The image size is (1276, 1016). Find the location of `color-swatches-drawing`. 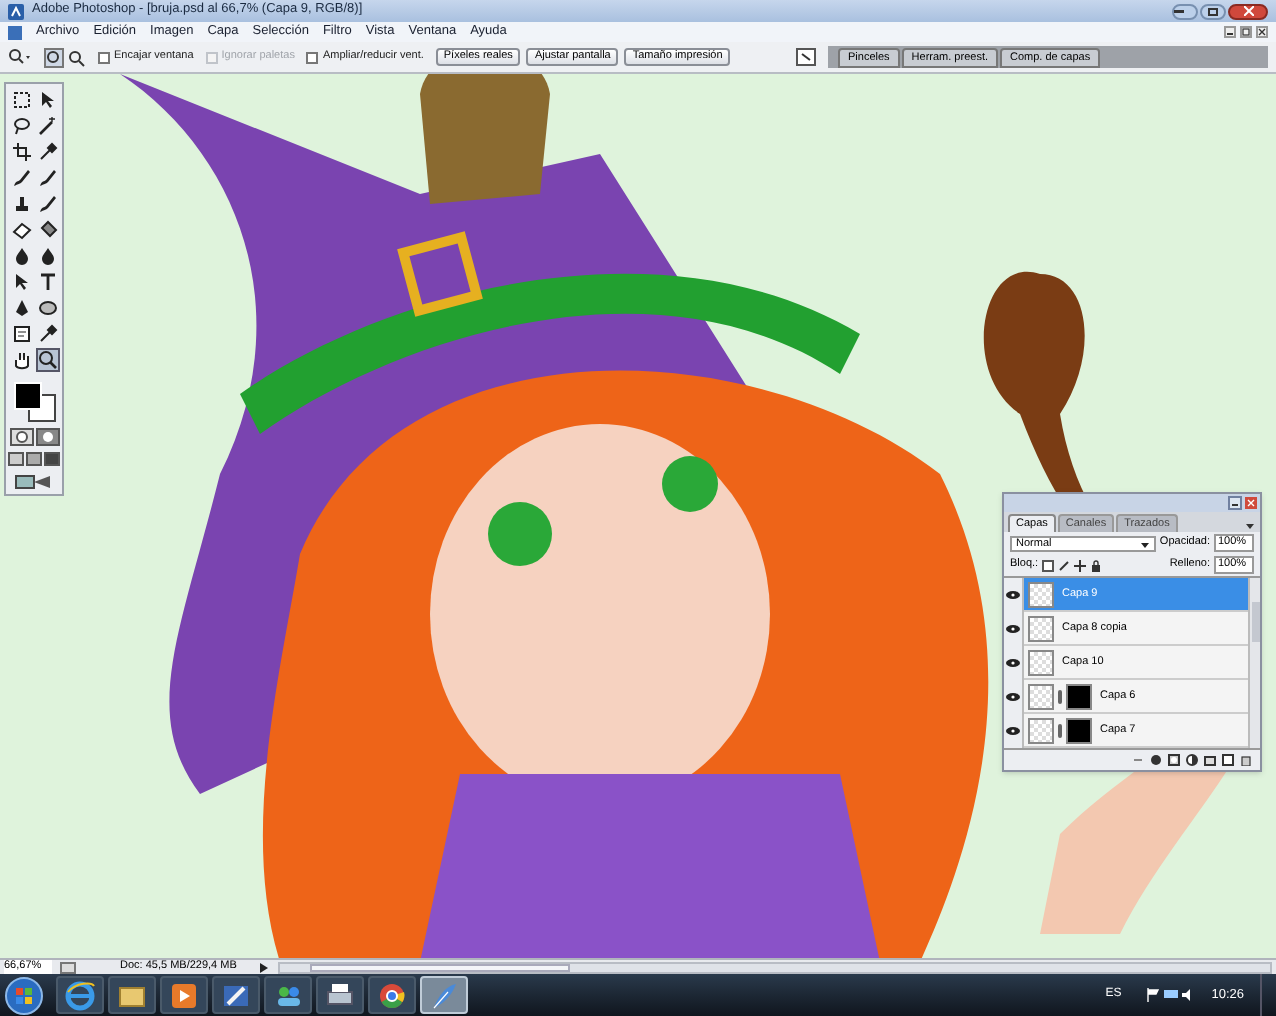

color-swatches-drawing is located at coordinates (35, 402).